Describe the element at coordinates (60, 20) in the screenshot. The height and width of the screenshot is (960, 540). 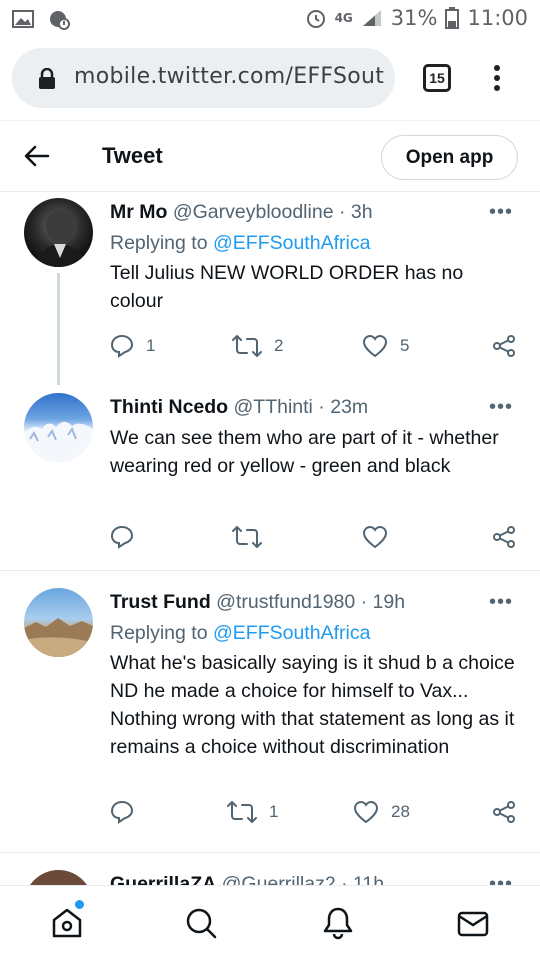
I see `settings-notification-icon` at that location.